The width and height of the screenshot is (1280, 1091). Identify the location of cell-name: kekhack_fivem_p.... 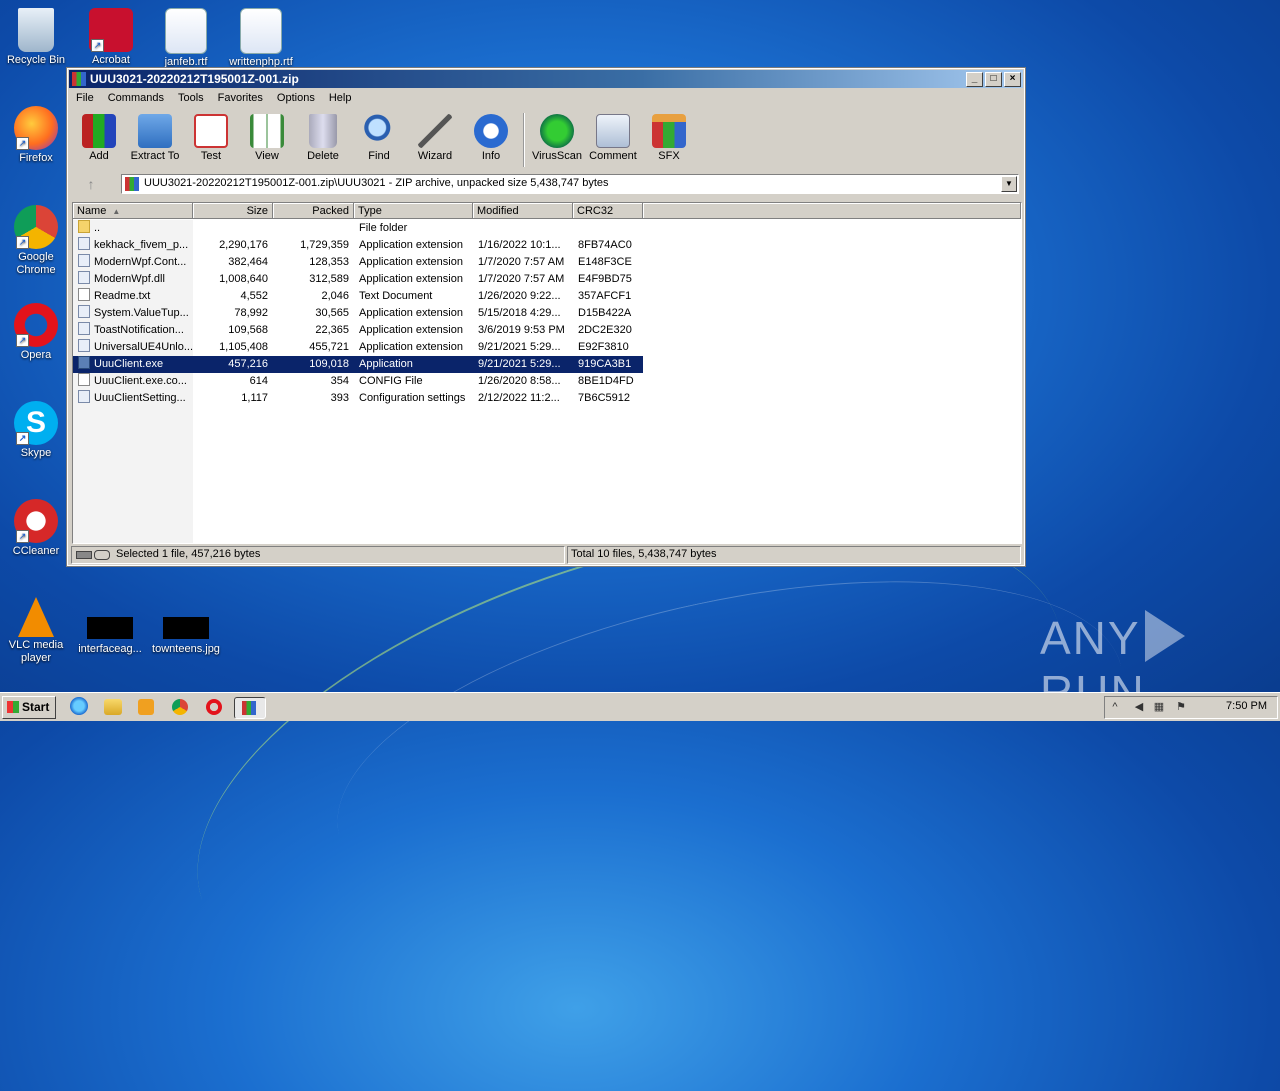
(133, 245).